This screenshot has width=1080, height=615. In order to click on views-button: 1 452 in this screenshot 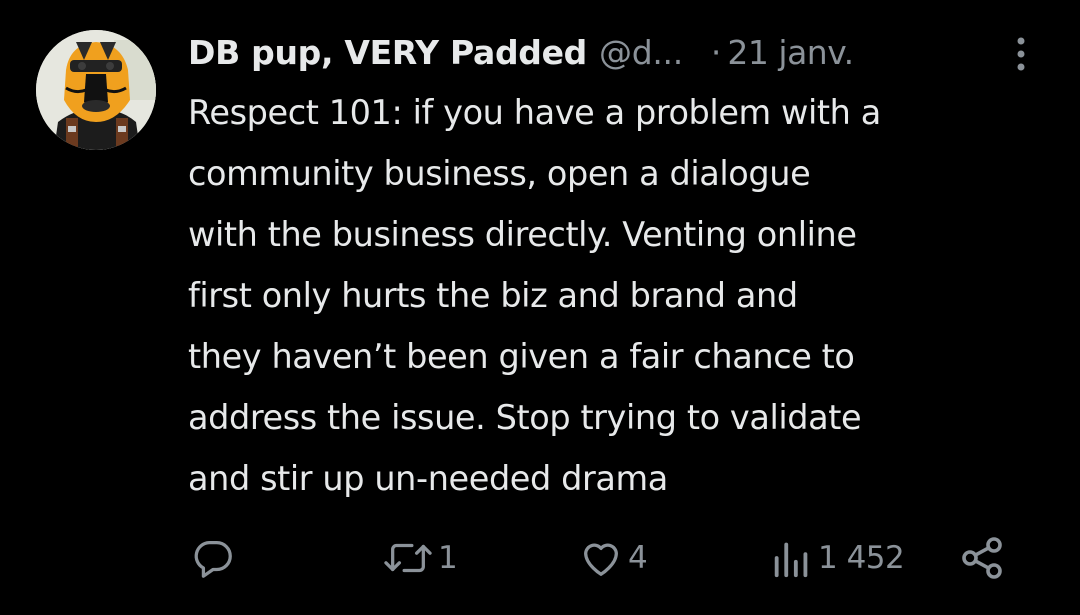, I will do `click(837, 558)`.